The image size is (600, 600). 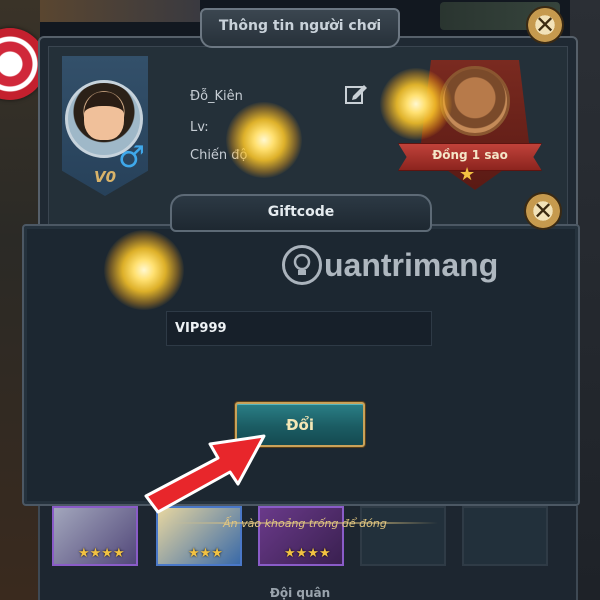 I want to click on lightbulb-icon, so click(x=302, y=265).